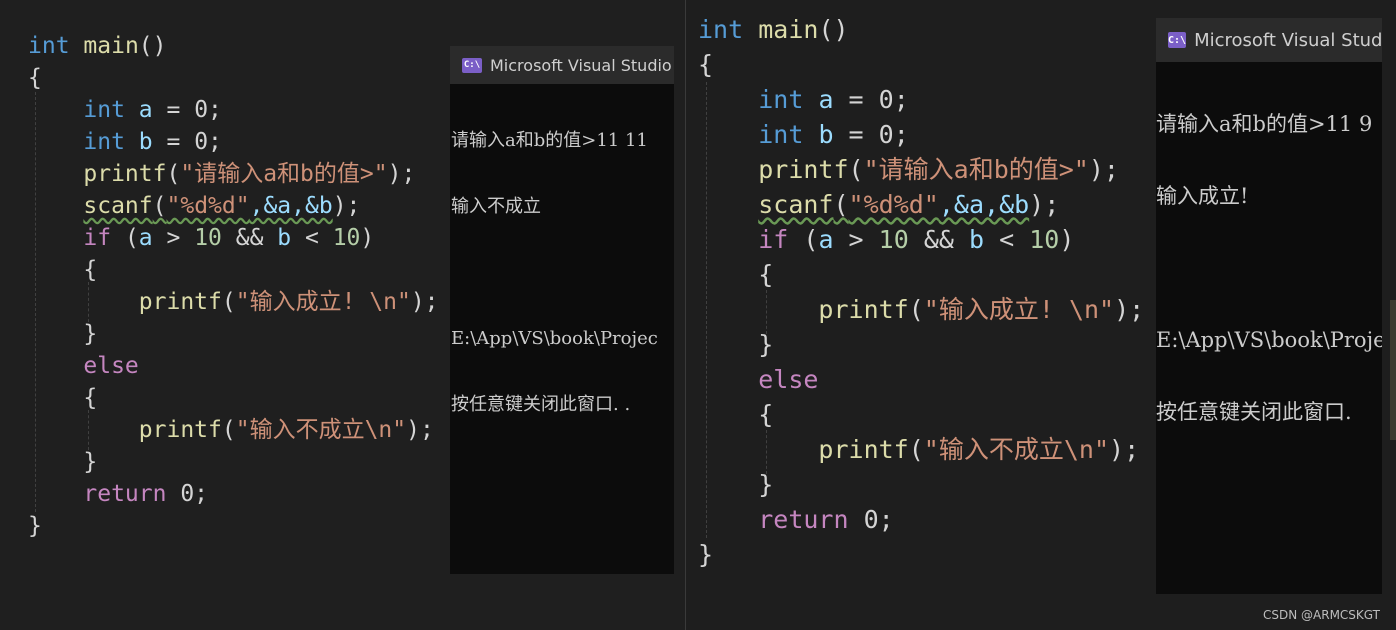 The height and width of the screenshot is (630, 1396). Describe the element at coordinates (367, 238) in the screenshot. I see `code-token: )` at that location.